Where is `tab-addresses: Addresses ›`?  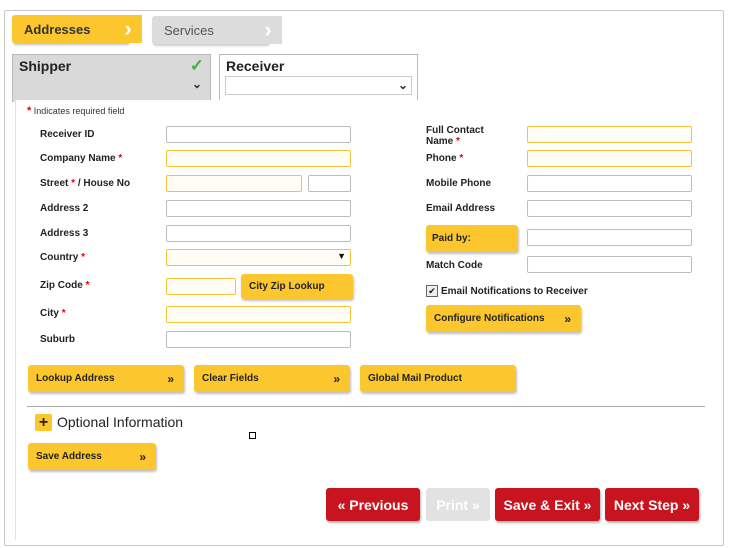
tab-addresses: Addresses › is located at coordinates (77, 29).